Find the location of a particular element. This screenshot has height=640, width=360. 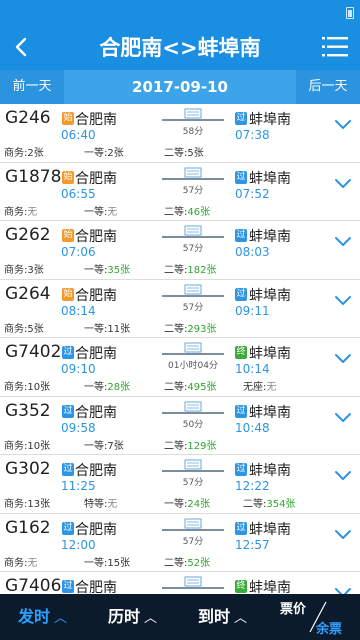

sort-depart-button: 发时 ︿ is located at coordinates (42, 617).